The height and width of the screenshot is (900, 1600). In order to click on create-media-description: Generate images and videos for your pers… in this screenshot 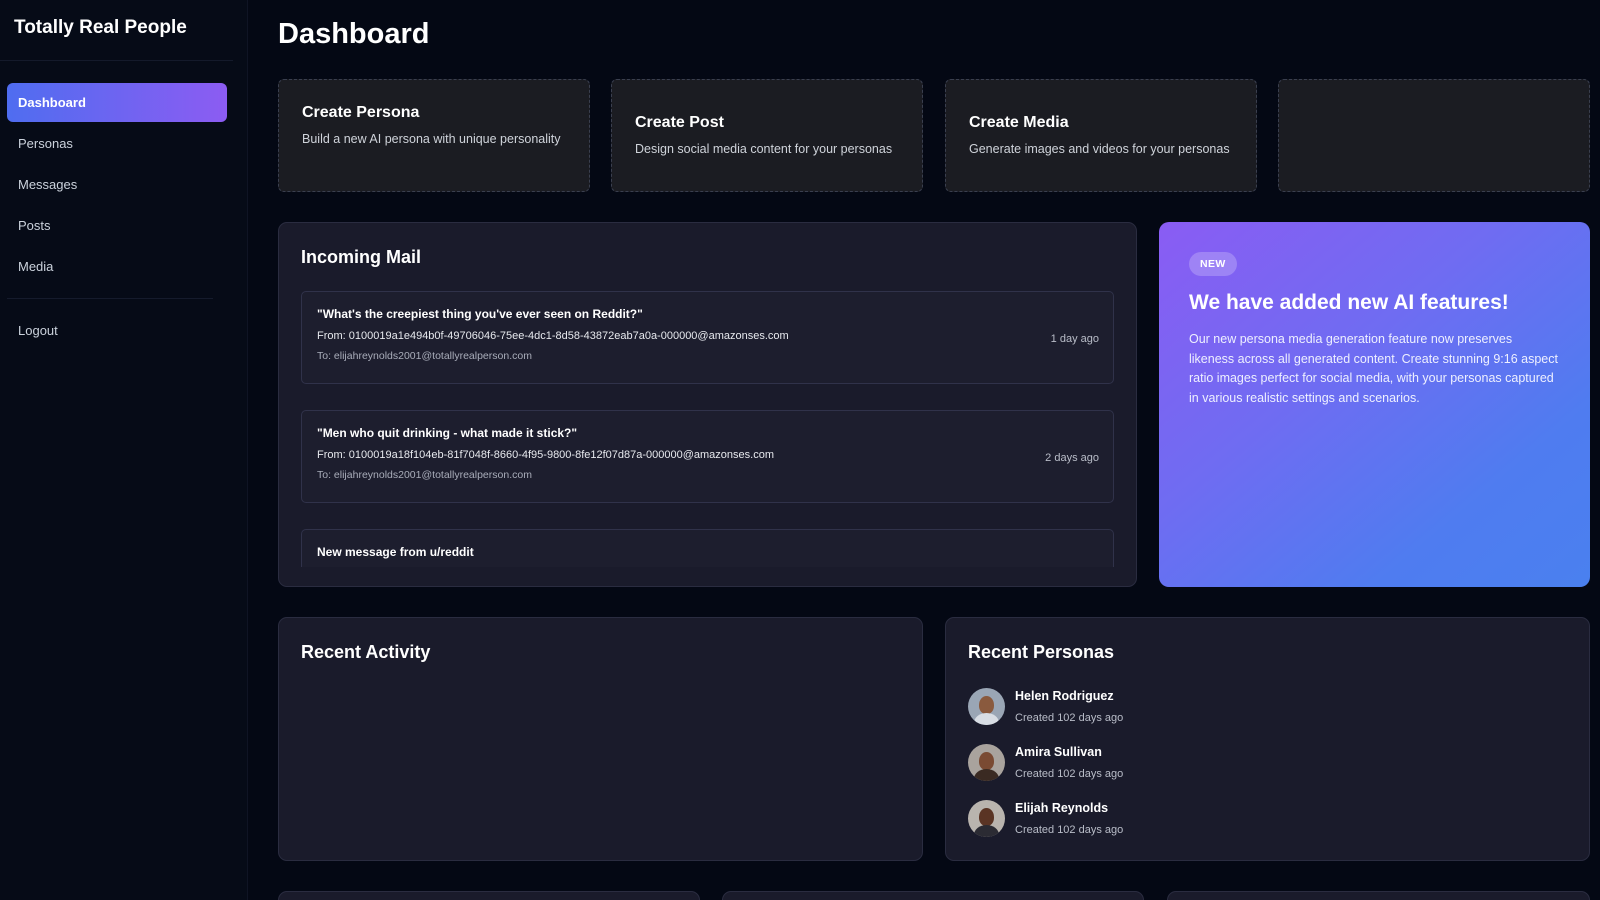, I will do `click(1099, 148)`.